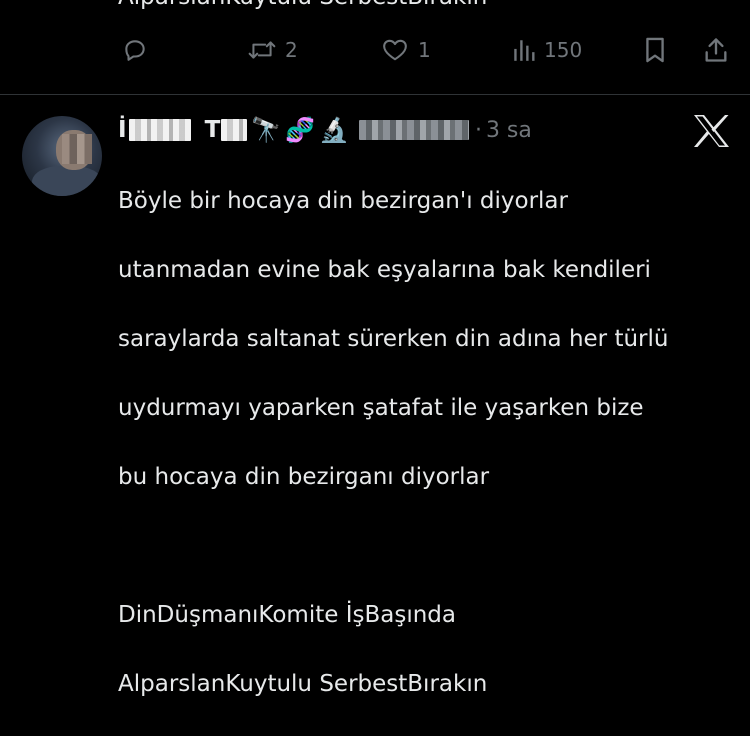  What do you see at coordinates (122, 130) in the screenshot?
I see `author-name-initial: İ` at bounding box center [122, 130].